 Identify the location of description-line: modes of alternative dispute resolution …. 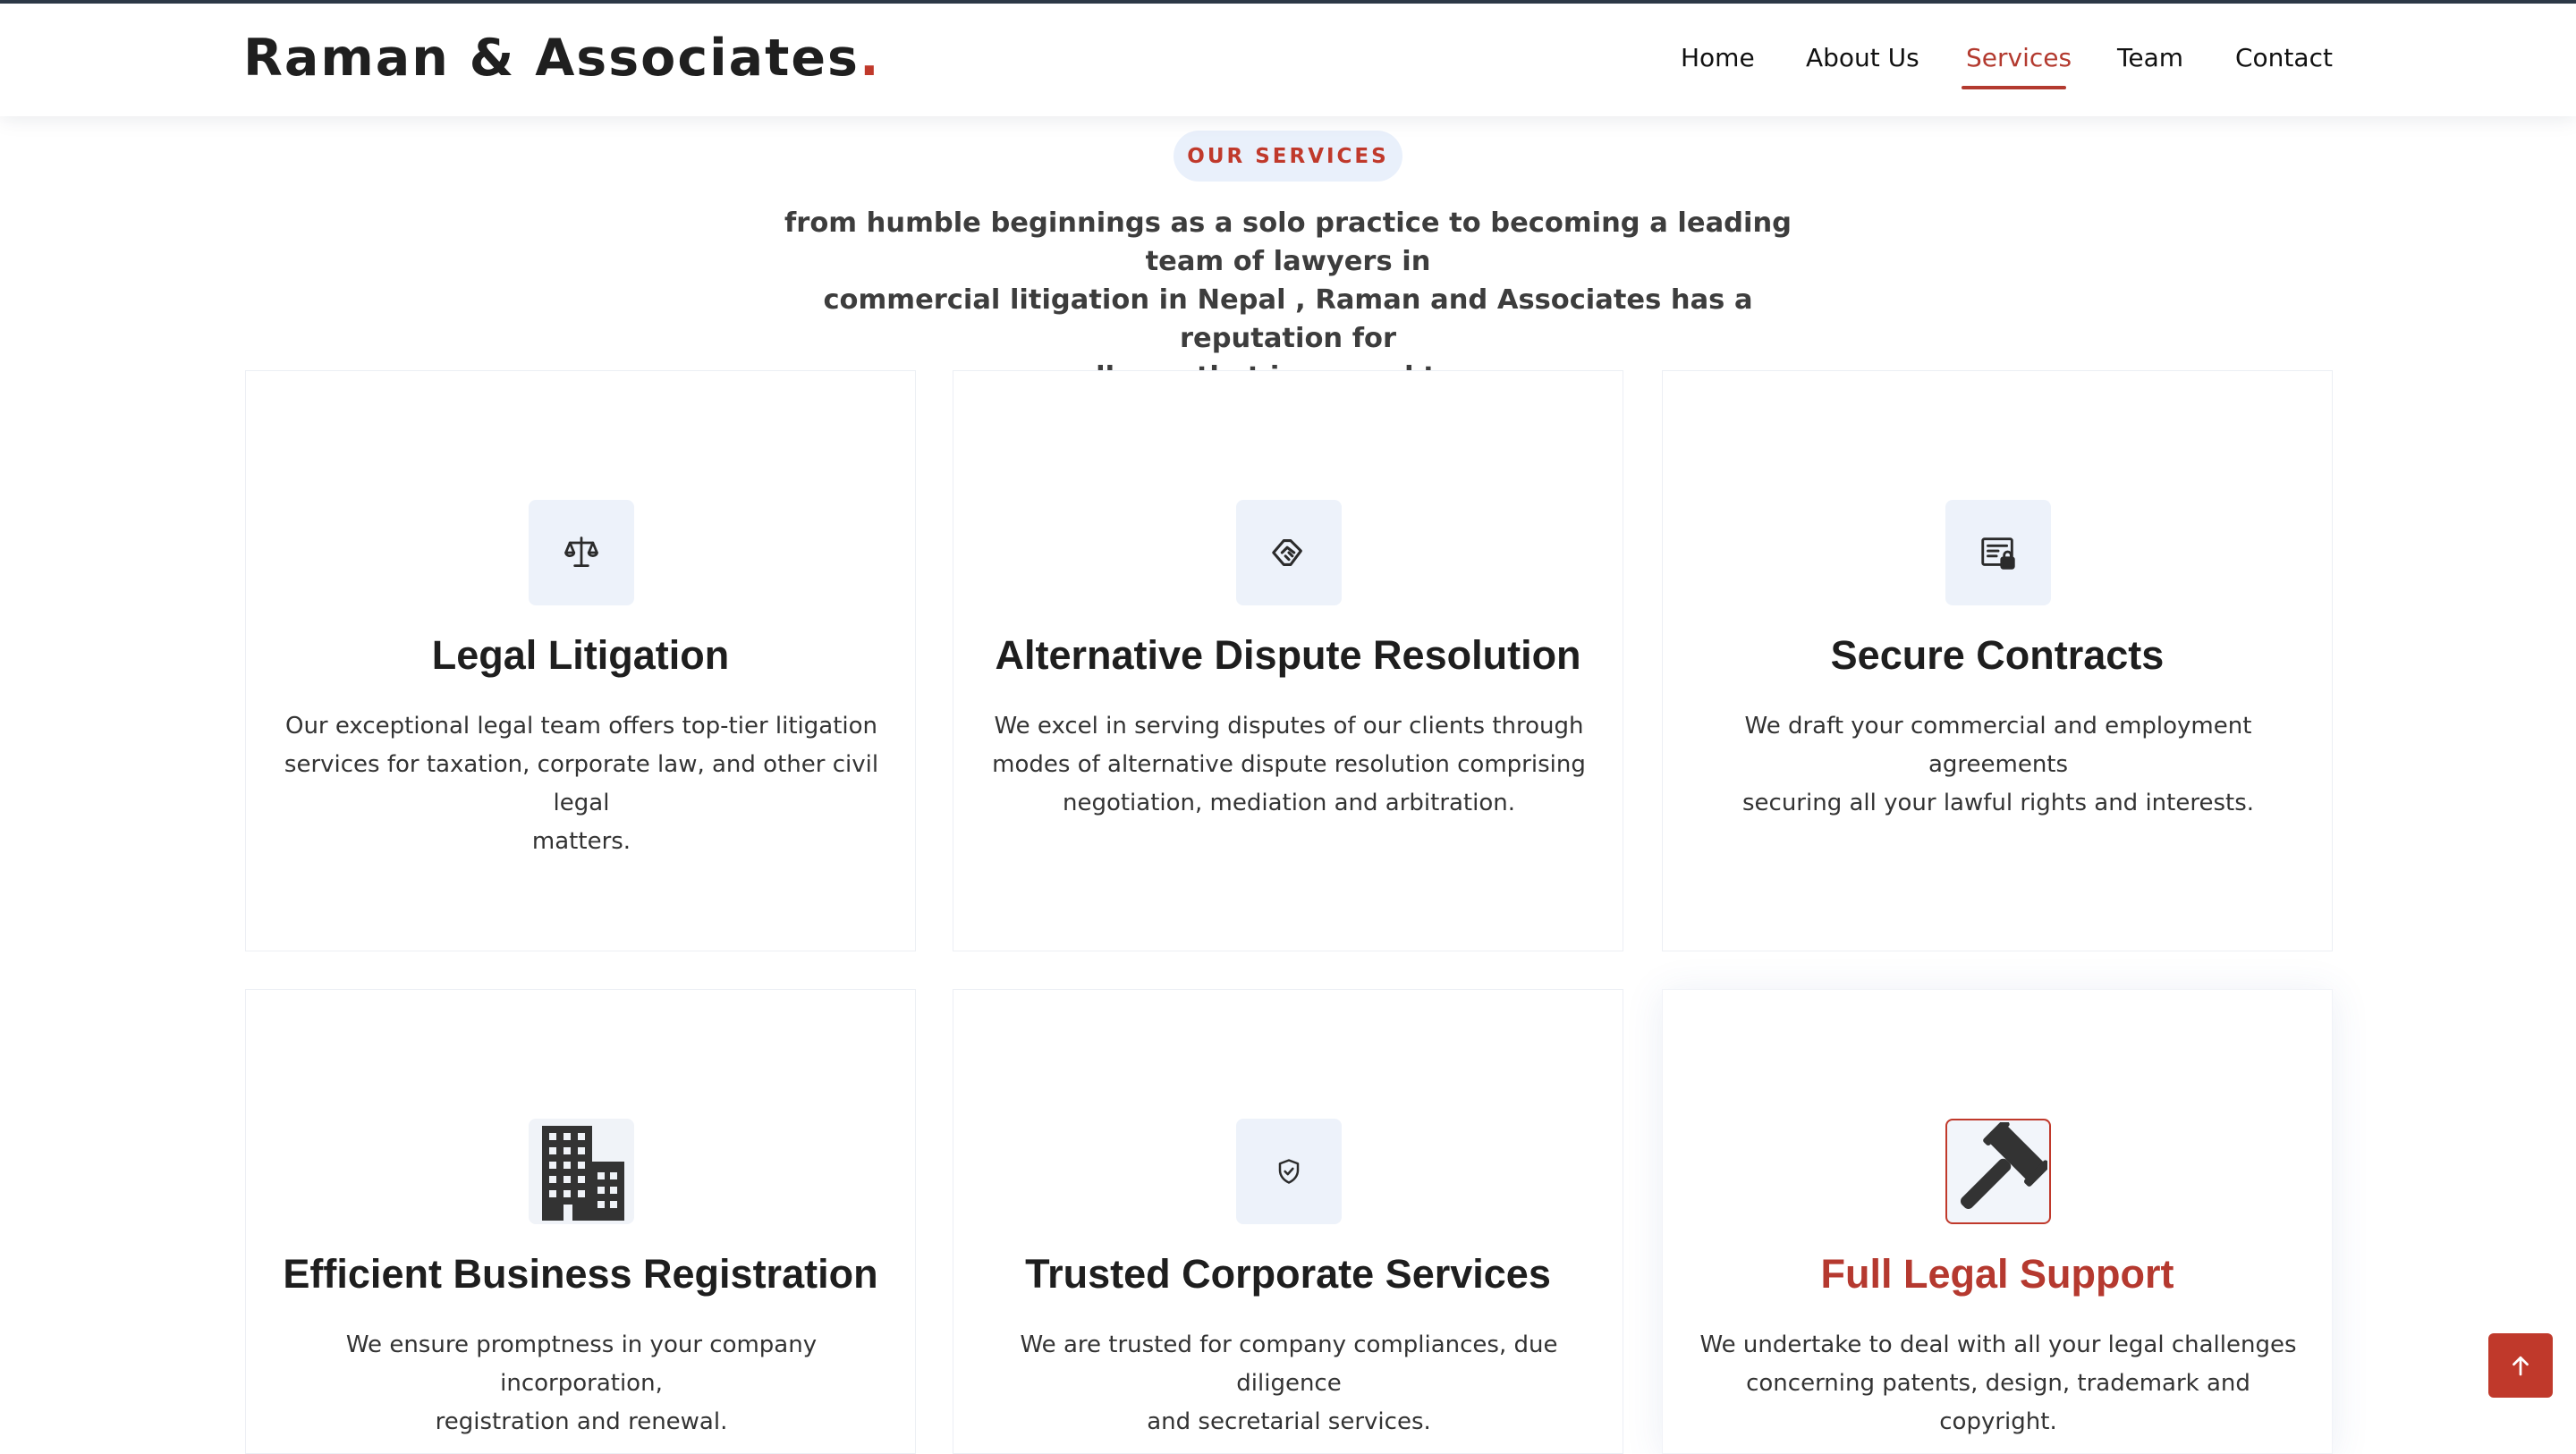
(1289, 765).